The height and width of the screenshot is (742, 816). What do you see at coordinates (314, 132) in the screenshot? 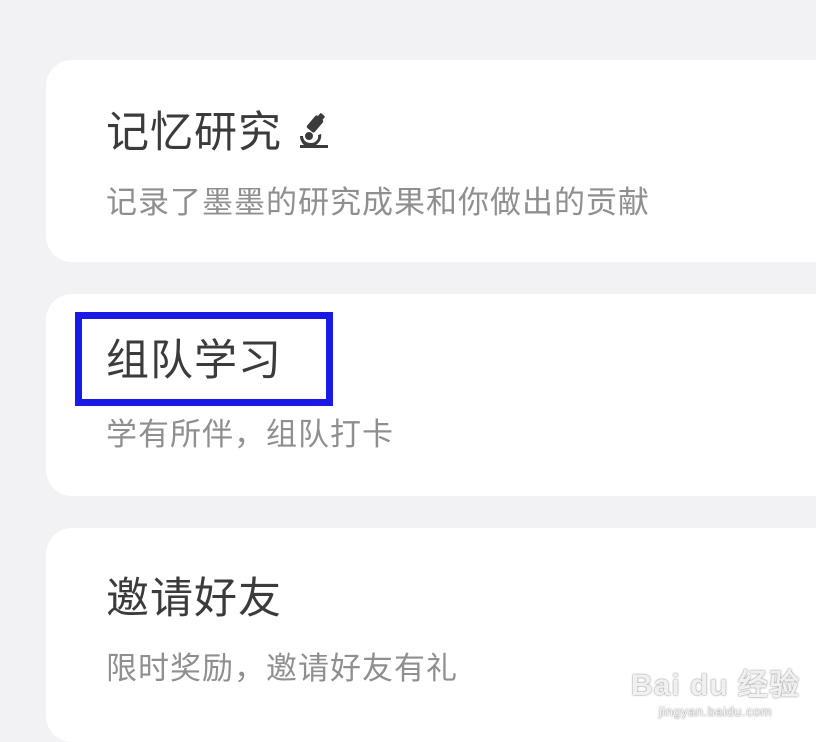
I see `microscope-icon` at bounding box center [314, 132].